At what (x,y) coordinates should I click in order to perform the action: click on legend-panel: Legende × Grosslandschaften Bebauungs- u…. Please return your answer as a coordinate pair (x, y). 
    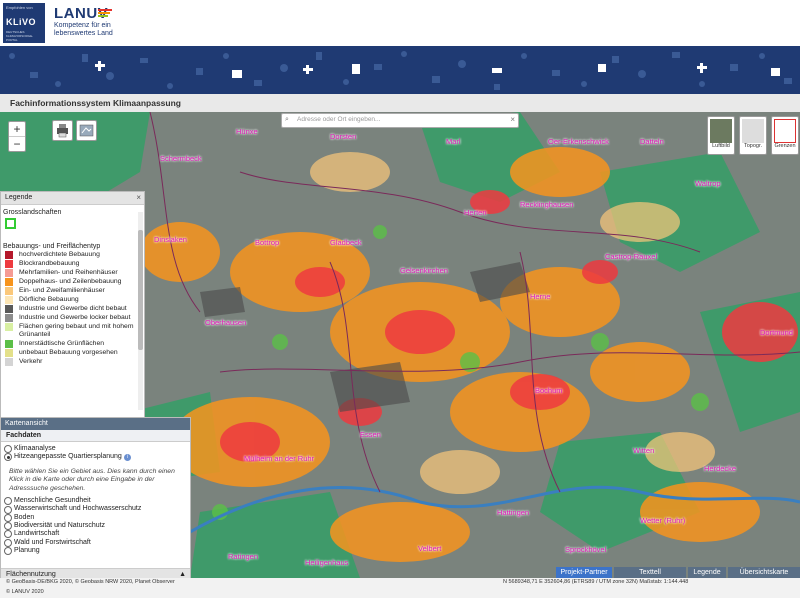
    Looking at the image, I should click on (72, 305).